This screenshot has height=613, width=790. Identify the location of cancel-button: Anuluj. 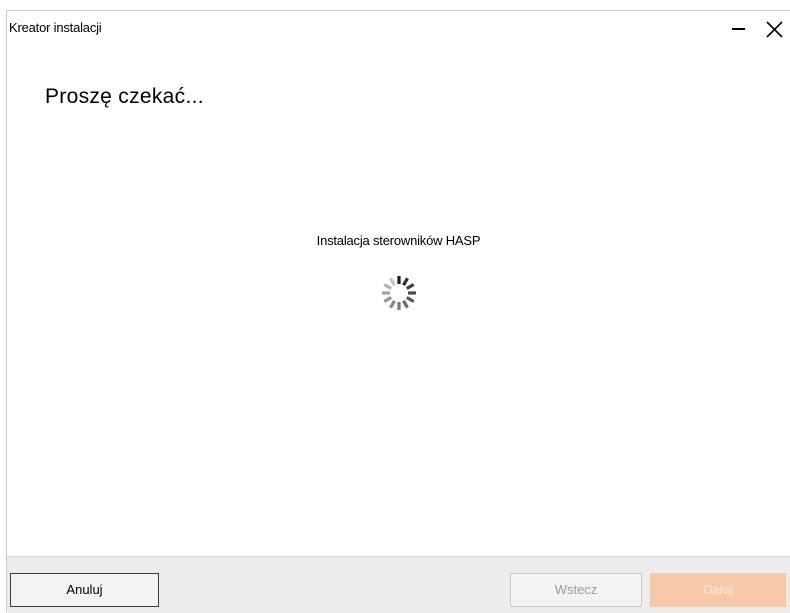
(84, 590).